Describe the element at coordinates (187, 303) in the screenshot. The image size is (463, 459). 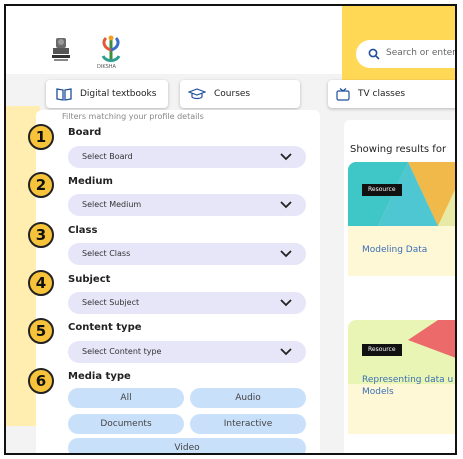
I see `subject-select: Select Subject` at that location.